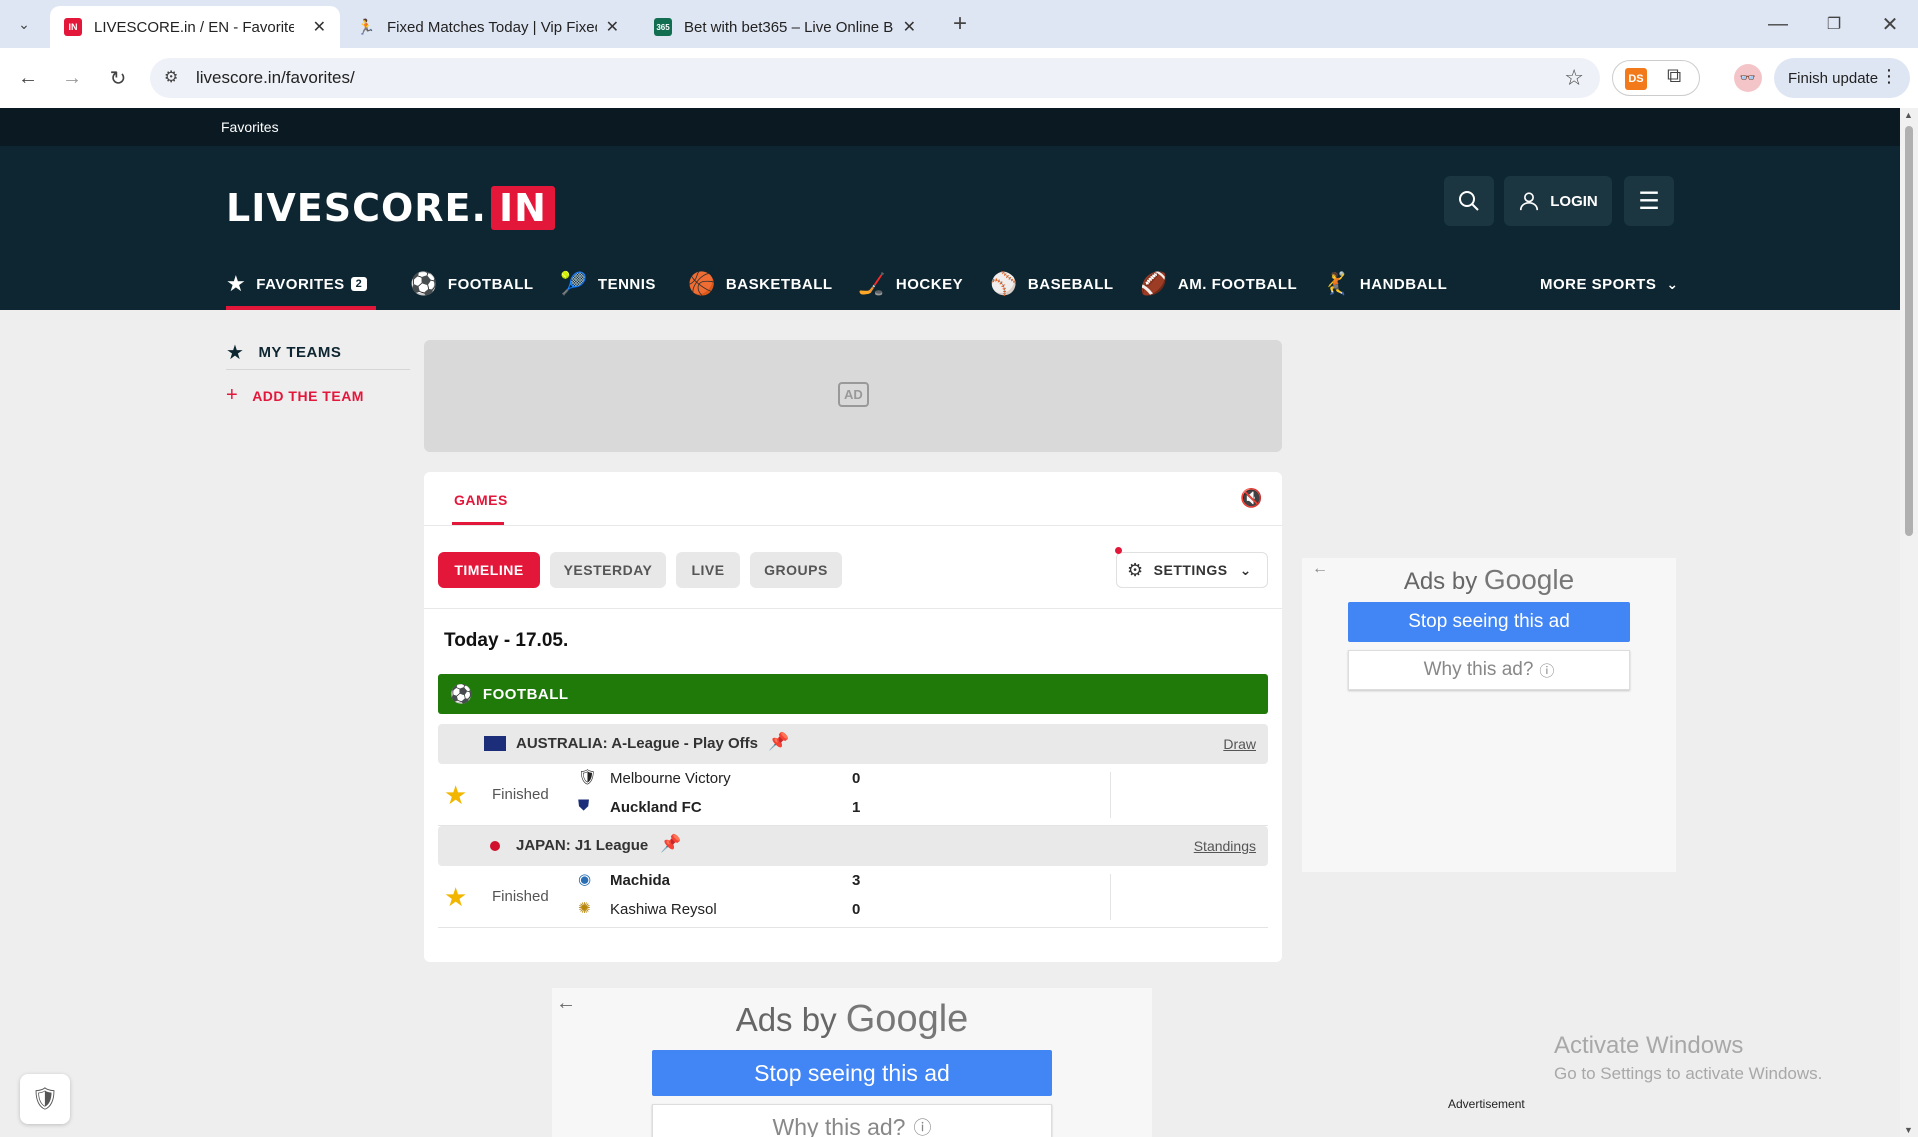 The image size is (1918, 1137). I want to click on more-menu-icon: ⋮, so click(1889, 76).